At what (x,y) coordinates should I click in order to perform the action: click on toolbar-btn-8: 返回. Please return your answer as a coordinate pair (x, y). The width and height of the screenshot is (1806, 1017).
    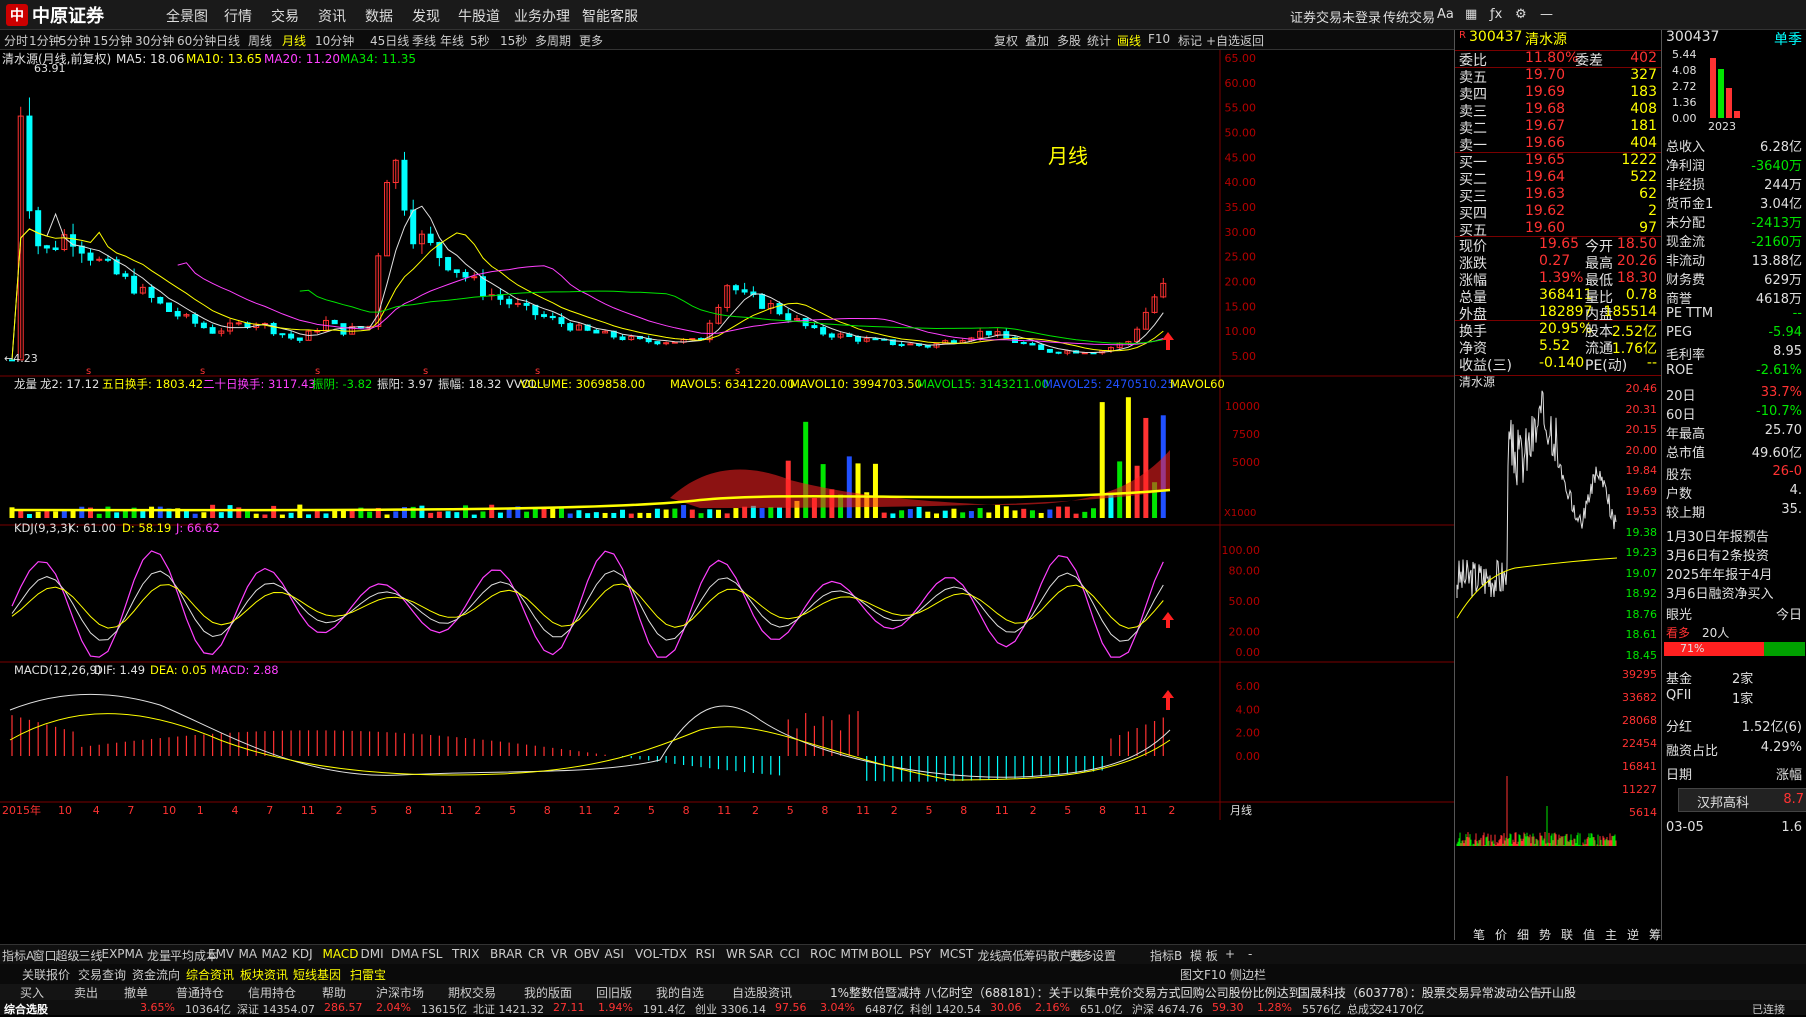
    Looking at the image, I should click on (1252, 40).